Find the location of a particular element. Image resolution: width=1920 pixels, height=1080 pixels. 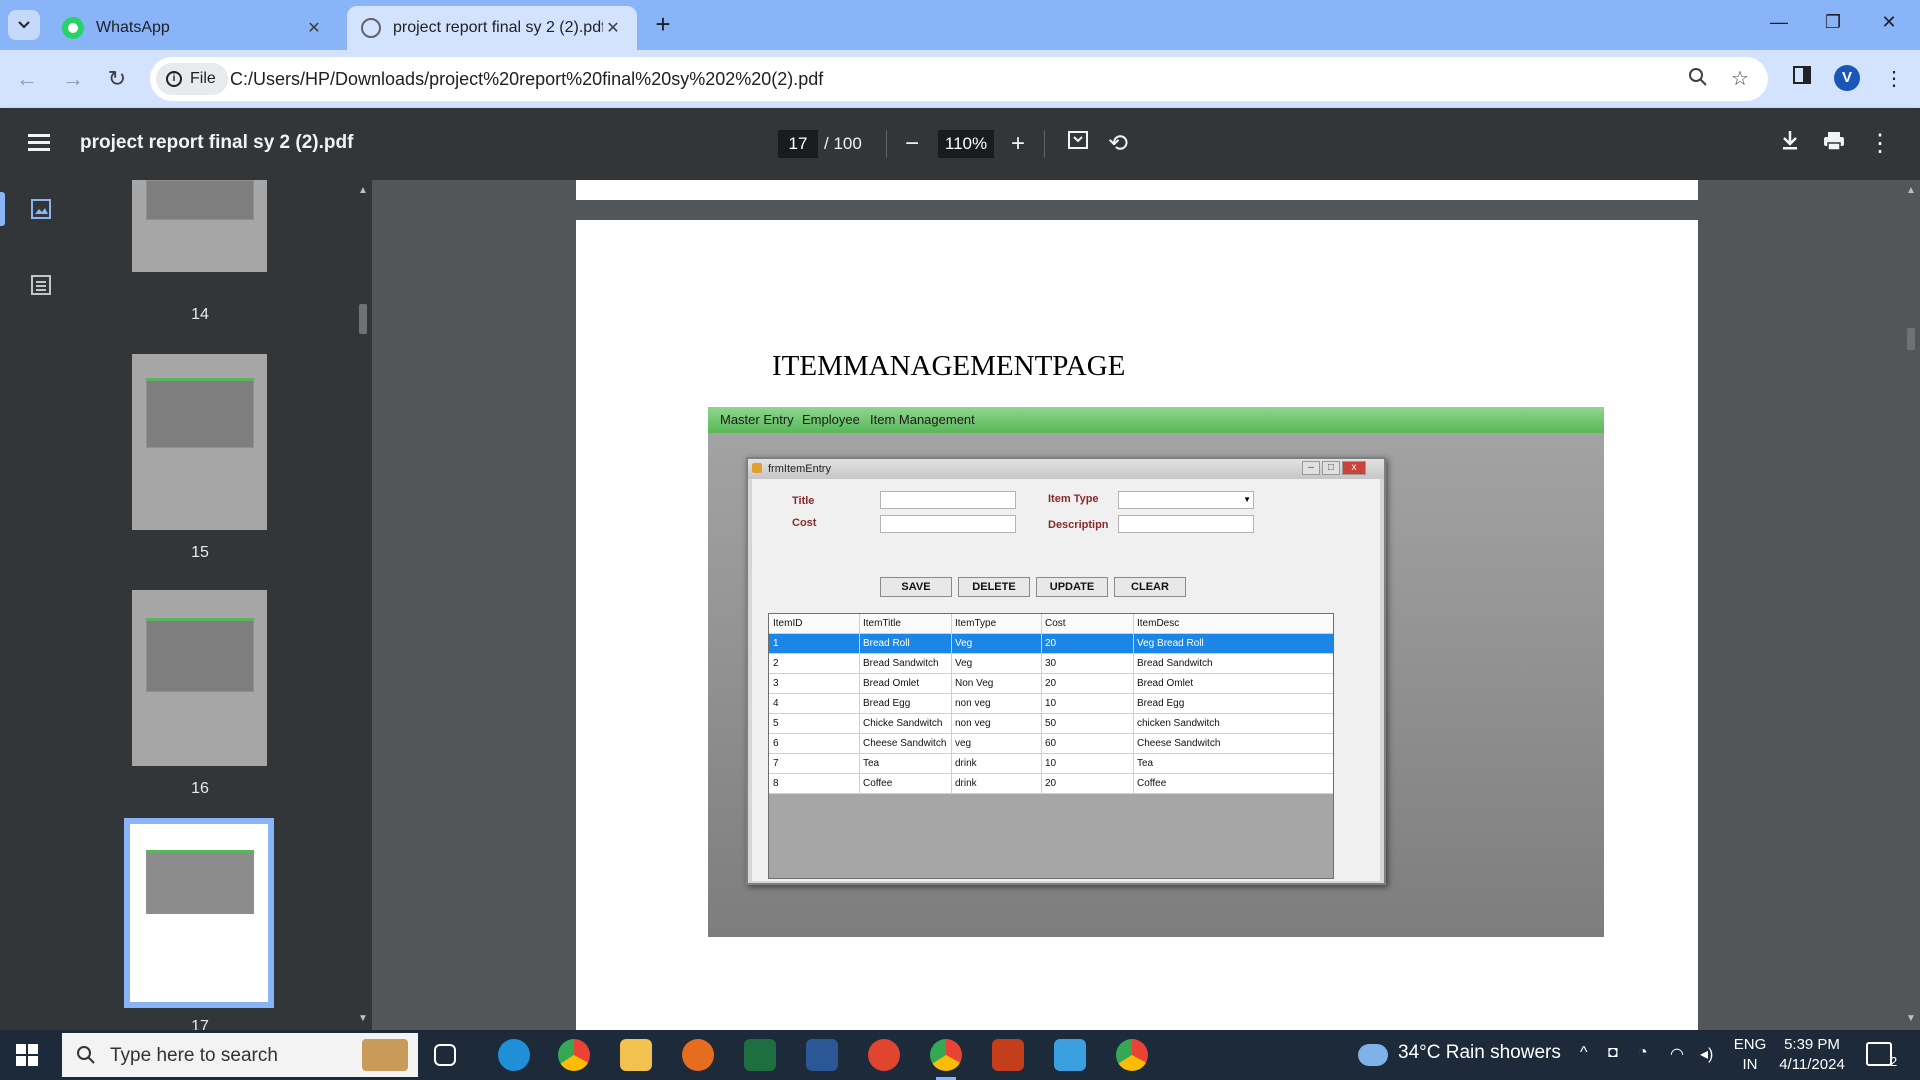

window-title: frmItemEntry is located at coordinates (799, 469).